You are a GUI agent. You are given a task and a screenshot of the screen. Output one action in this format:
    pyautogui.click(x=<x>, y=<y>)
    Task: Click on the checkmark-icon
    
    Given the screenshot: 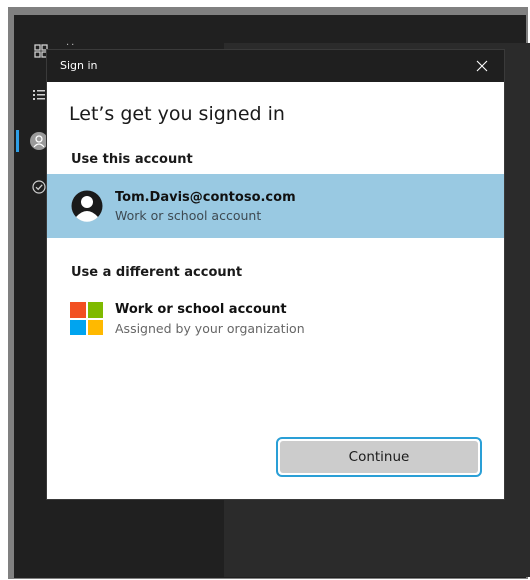 What is the action you would take?
    pyautogui.click(x=39, y=188)
    